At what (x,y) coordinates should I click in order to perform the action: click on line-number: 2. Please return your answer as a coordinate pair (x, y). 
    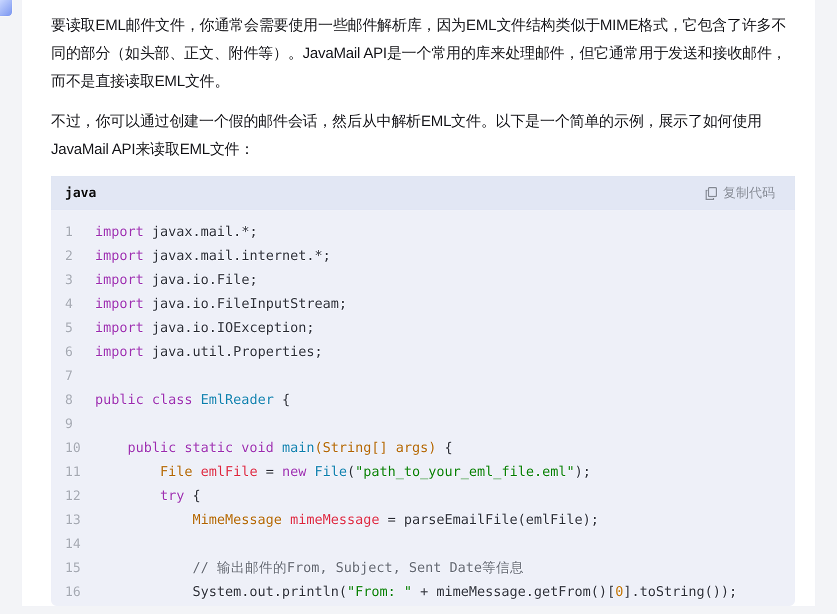
    Looking at the image, I should click on (69, 256).